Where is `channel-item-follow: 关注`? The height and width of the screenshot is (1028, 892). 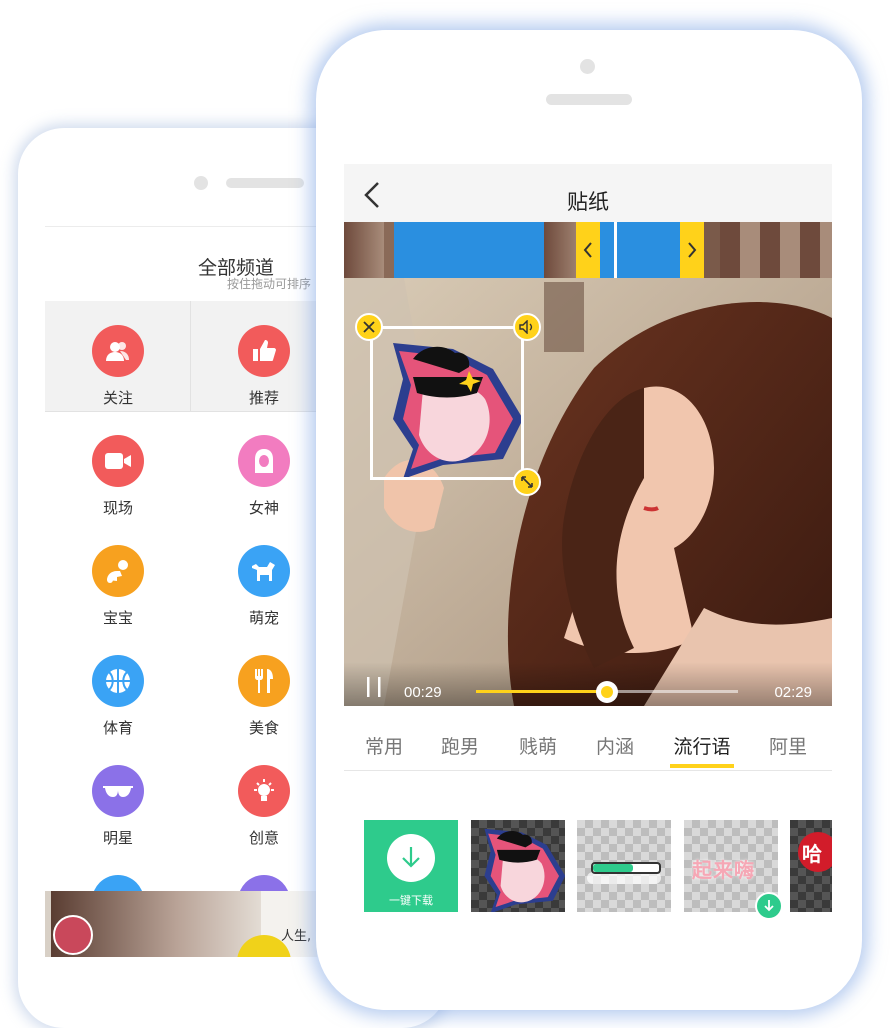
channel-item-follow: 关注 is located at coordinates (118, 356).